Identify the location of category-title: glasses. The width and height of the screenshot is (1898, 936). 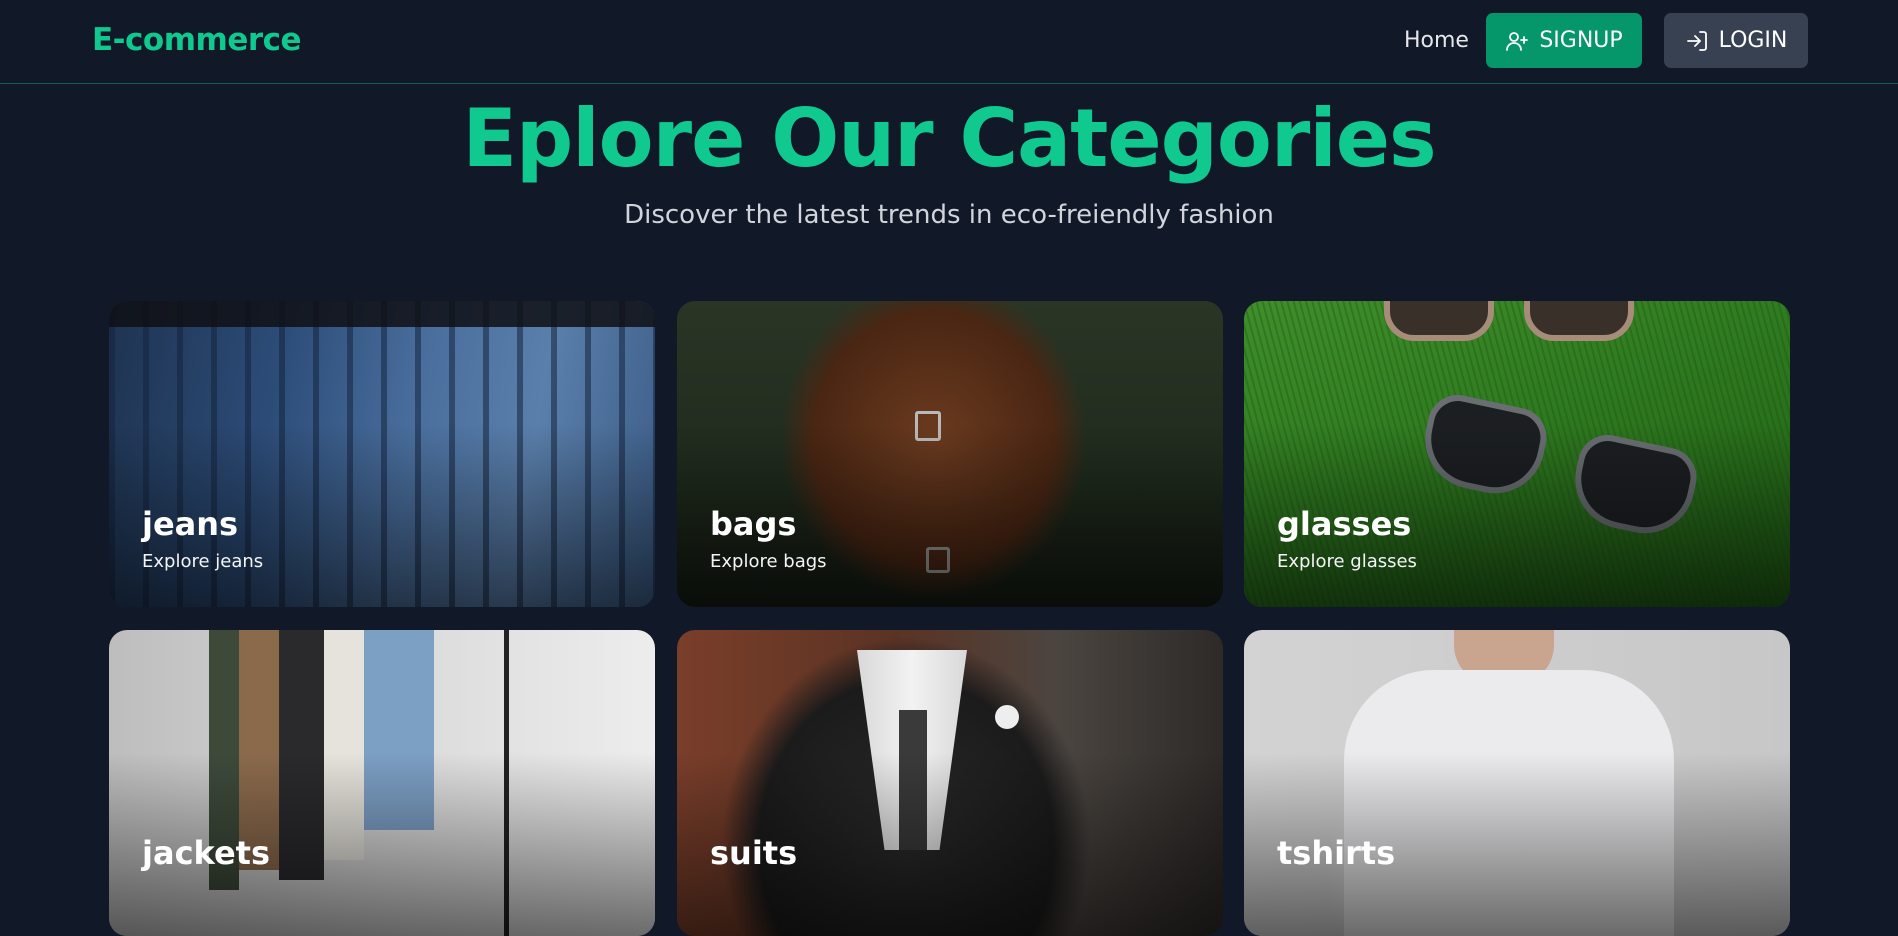
(1344, 524).